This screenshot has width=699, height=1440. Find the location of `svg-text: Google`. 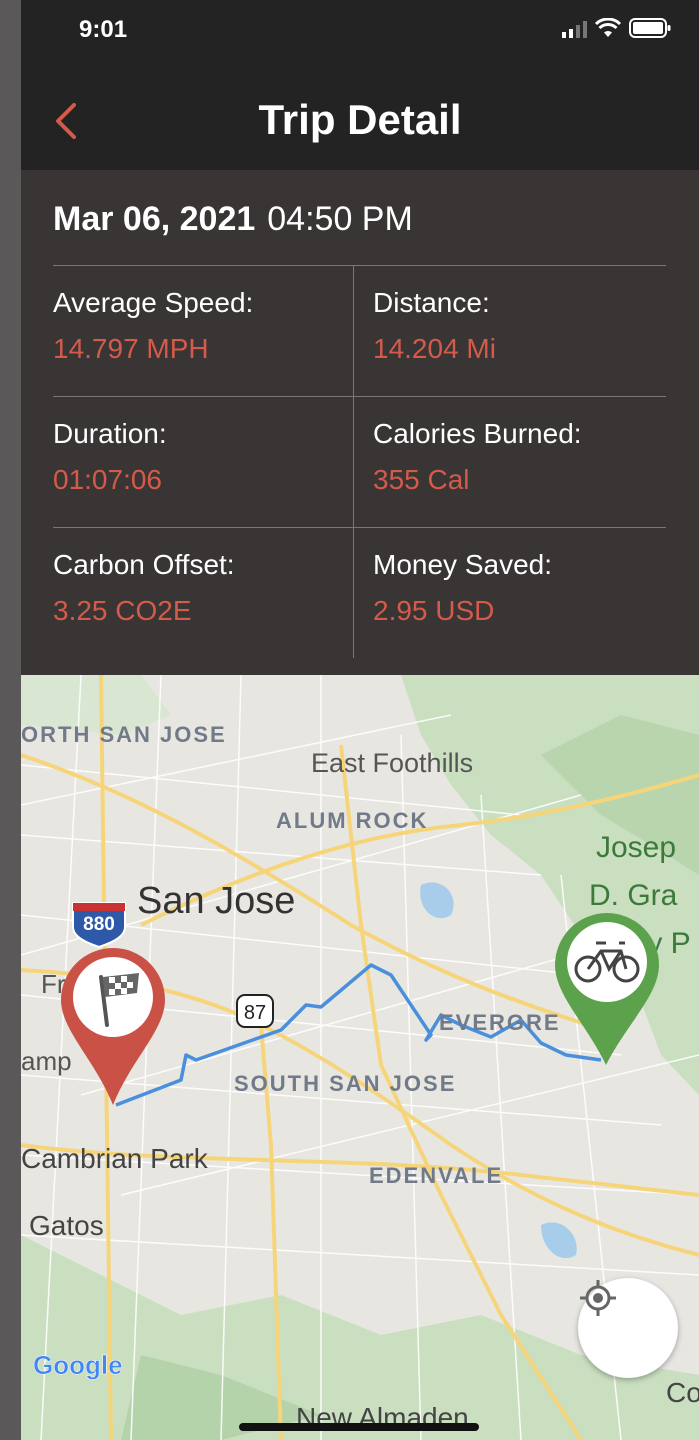

svg-text: Google is located at coordinates (78, 1365).